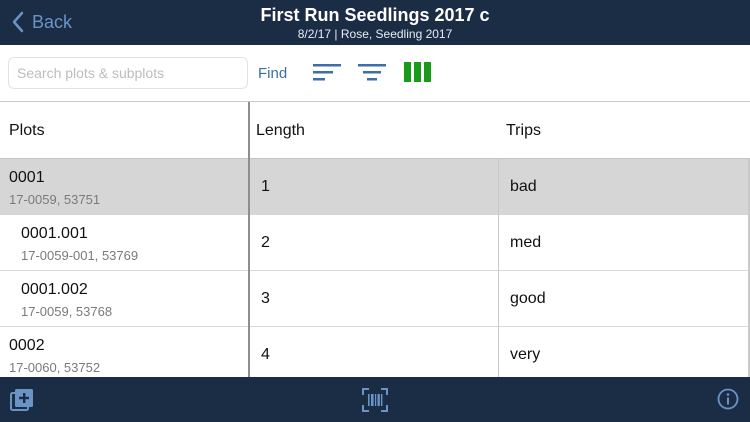 This screenshot has height=422, width=750. I want to click on add-plot-icon, so click(22, 400).